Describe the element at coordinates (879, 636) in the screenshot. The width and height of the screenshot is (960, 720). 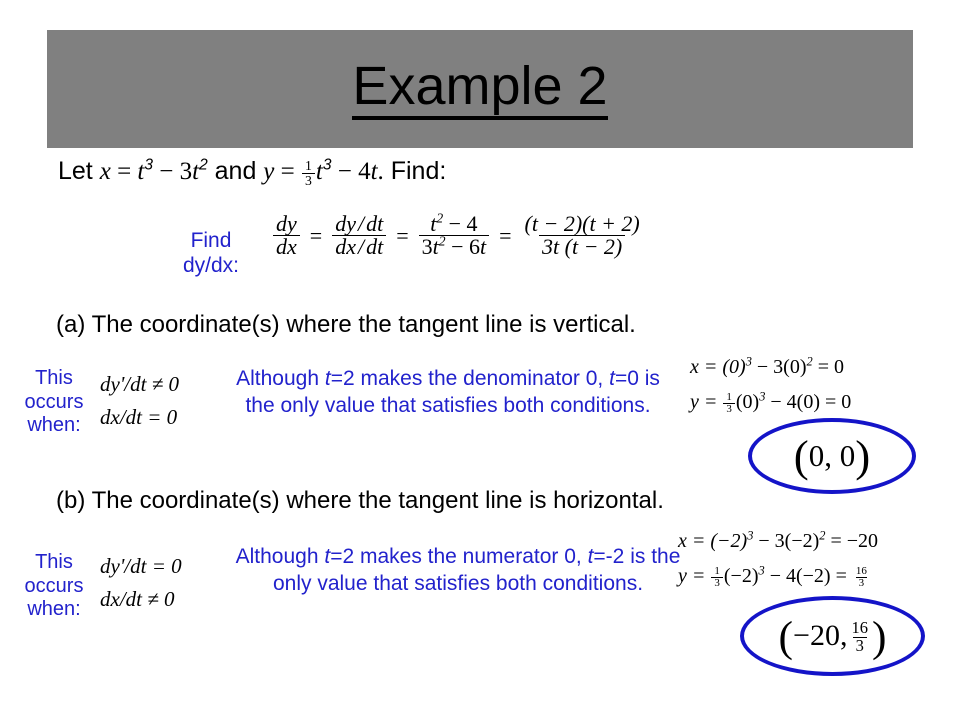
I see `answer-b-close-paren: )` at that location.